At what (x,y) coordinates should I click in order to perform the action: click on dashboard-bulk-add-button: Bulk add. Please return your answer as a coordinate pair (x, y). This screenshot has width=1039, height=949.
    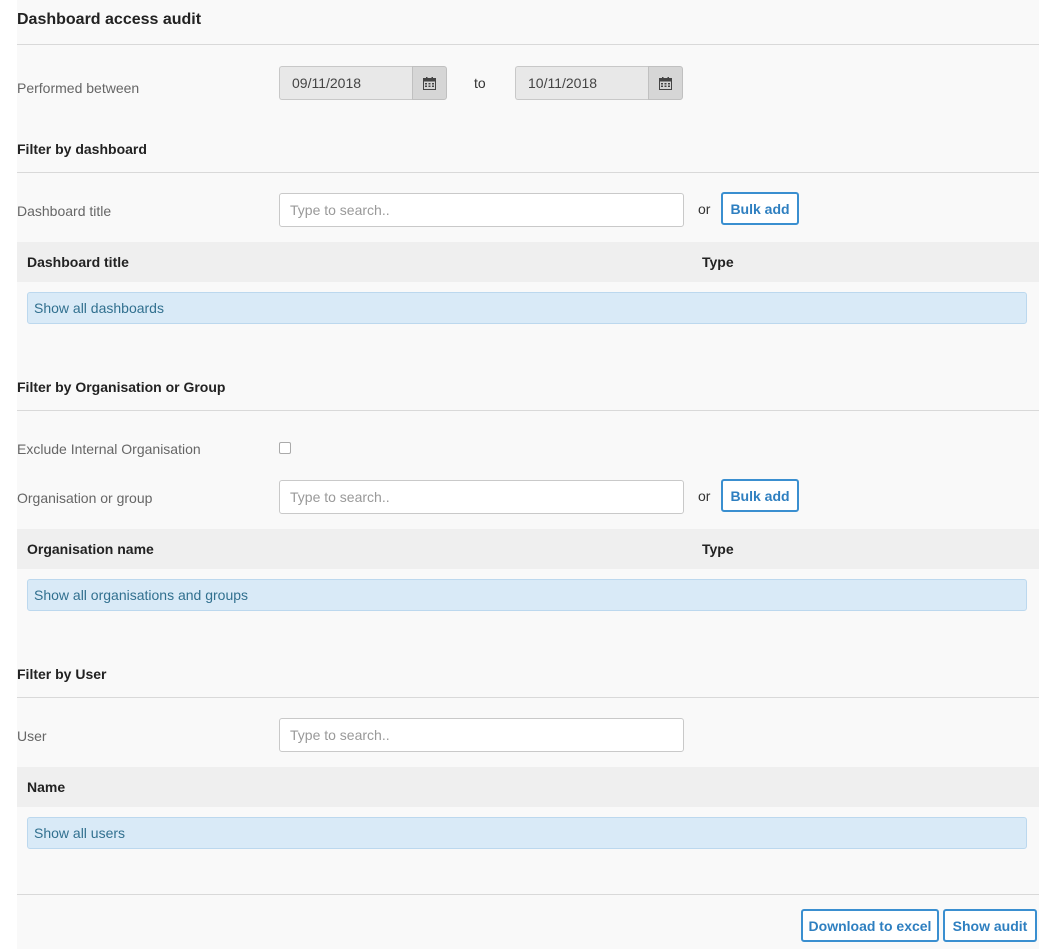
    Looking at the image, I should click on (760, 208).